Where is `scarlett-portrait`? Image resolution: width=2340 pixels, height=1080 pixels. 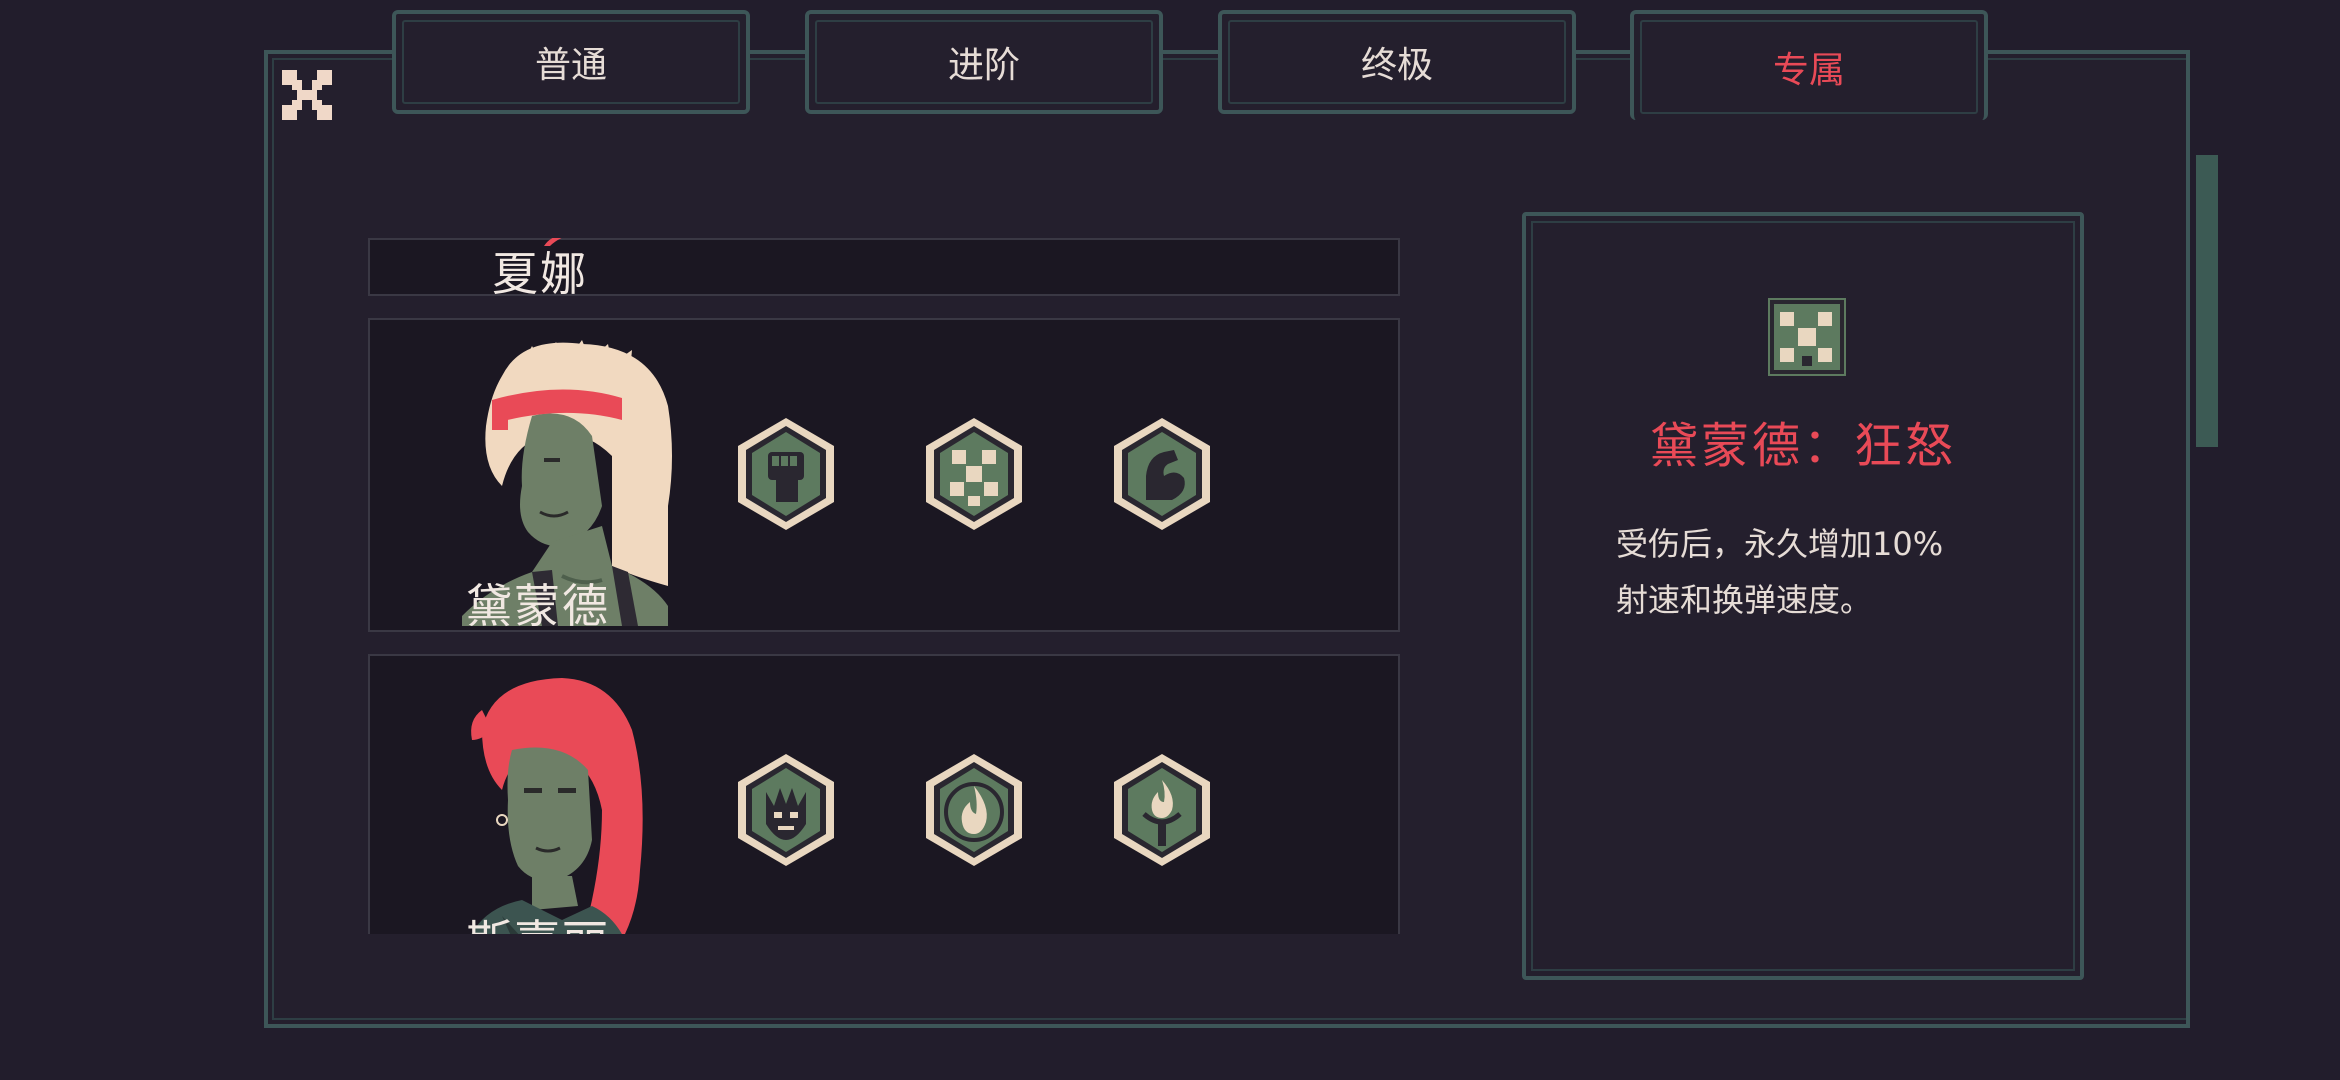
scarlett-portrait is located at coordinates (557, 806).